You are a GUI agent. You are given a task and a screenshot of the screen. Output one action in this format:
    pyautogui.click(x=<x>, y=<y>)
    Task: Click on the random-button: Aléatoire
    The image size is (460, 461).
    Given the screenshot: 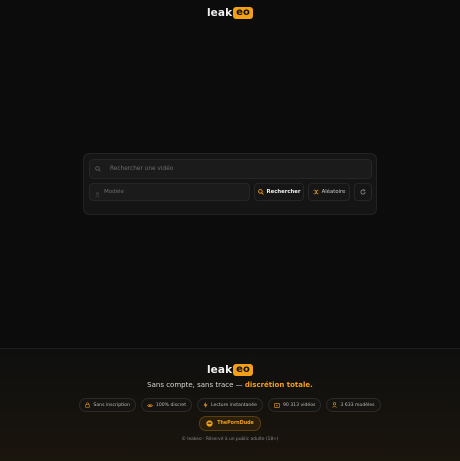 What is the action you would take?
    pyautogui.click(x=329, y=192)
    